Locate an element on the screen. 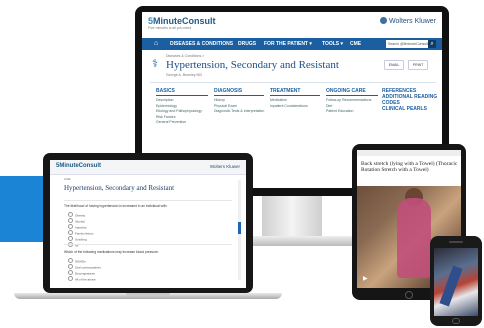  section-heading: BASICS is located at coordinates (182, 92).